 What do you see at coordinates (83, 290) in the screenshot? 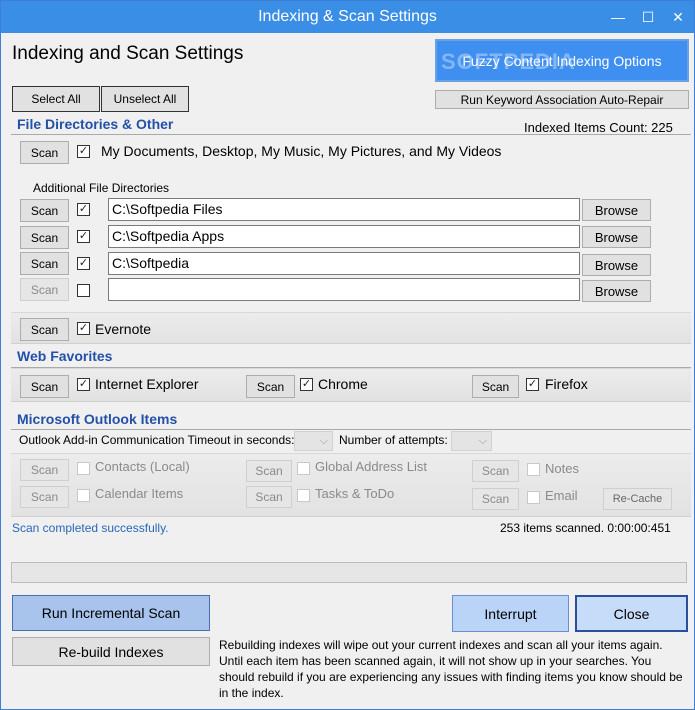
I see `dir-4-checkbox` at bounding box center [83, 290].